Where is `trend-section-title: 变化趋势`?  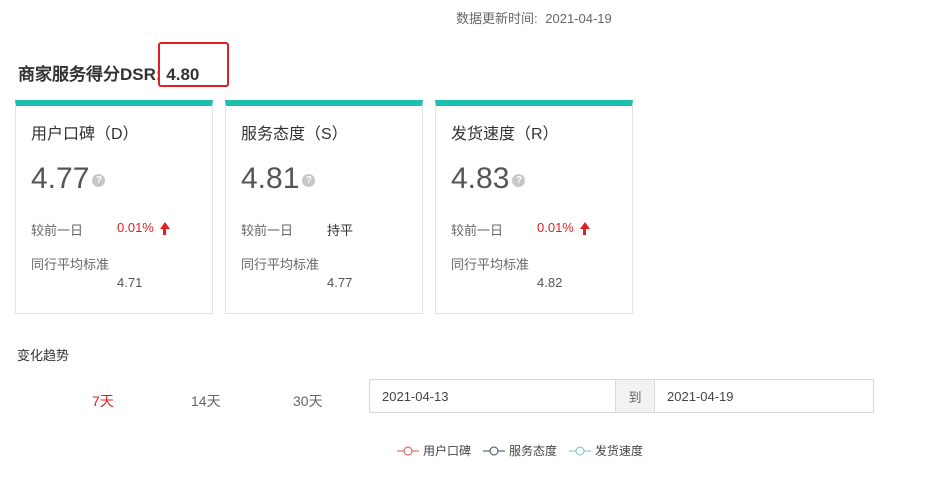 trend-section-title: 变化趋势 is located at coordinates (43, 355).